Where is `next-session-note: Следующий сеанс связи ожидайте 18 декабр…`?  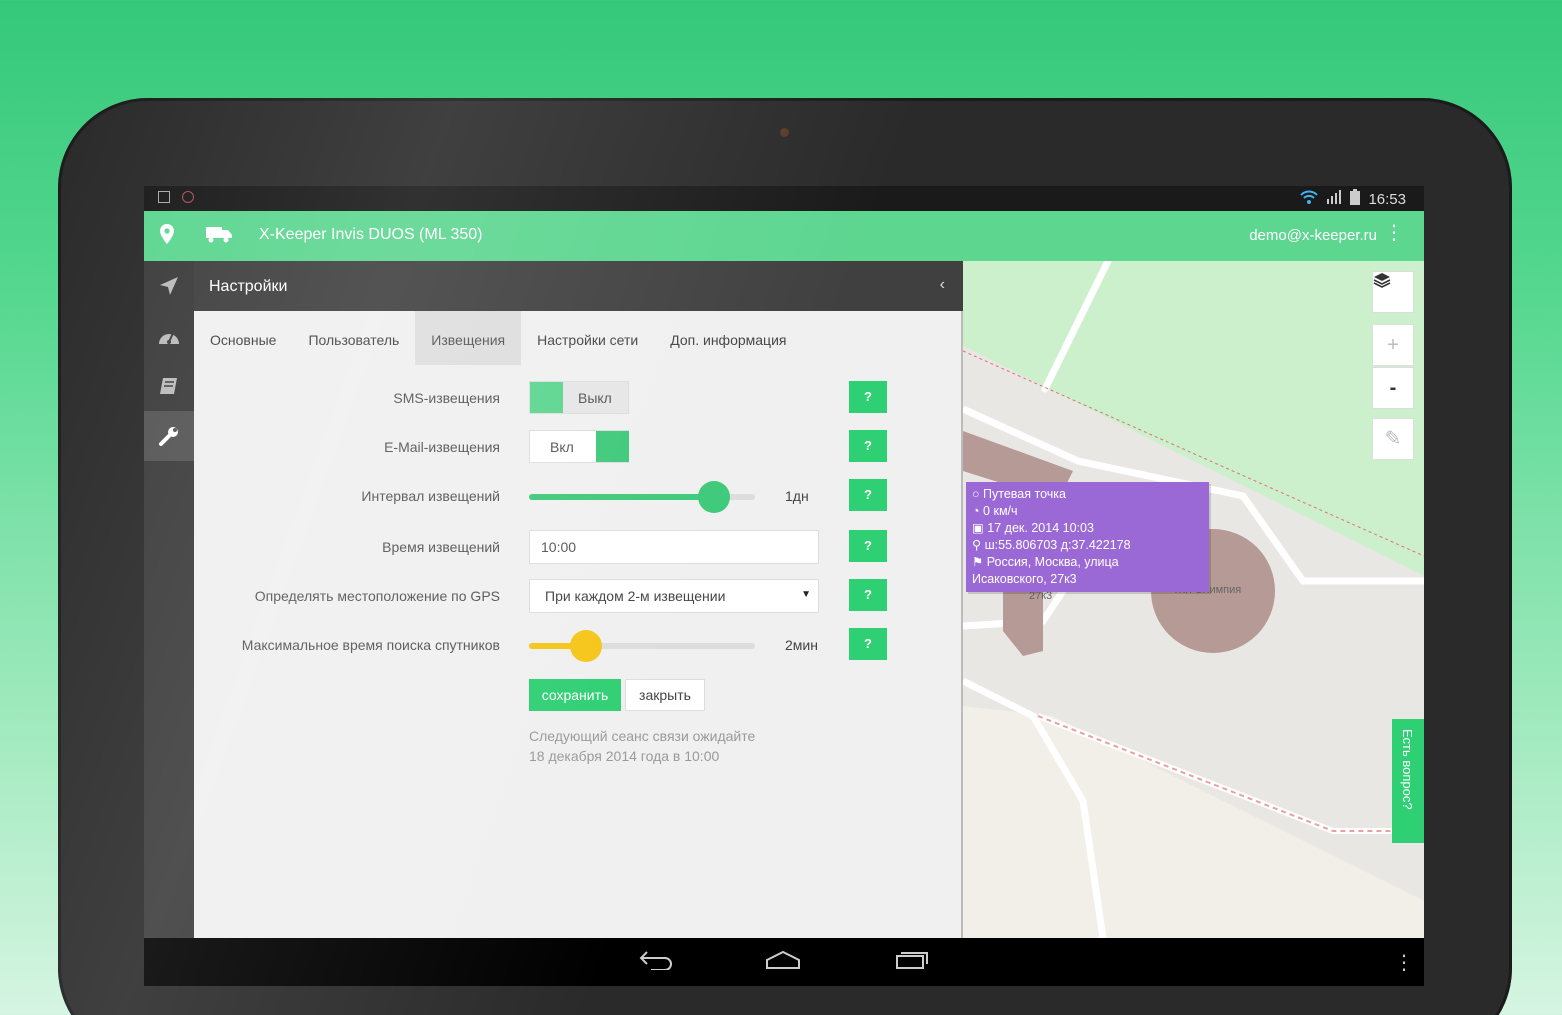
next-session-note: Следующий сеанс связи ожидайте 18 декабр… is located at coordinates (642, 746).